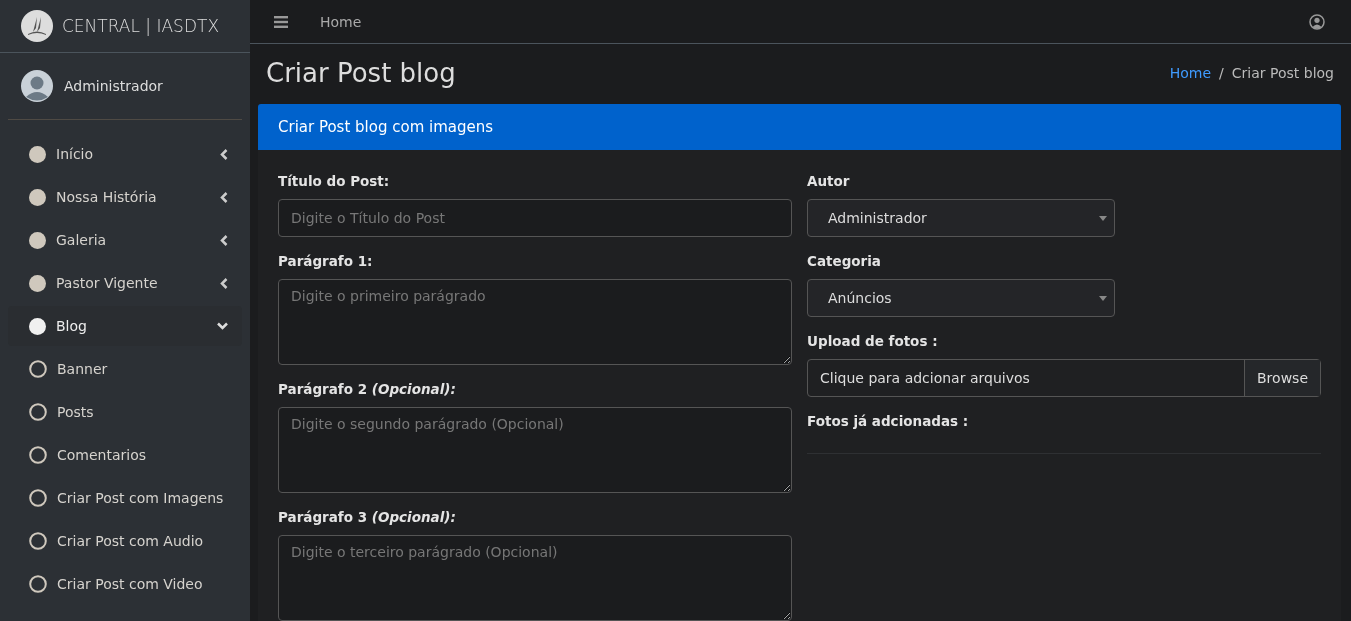 This screenshot has height=621, width=1351. I want to click on field-label: Parágrafo 1:, so click(326, 261).